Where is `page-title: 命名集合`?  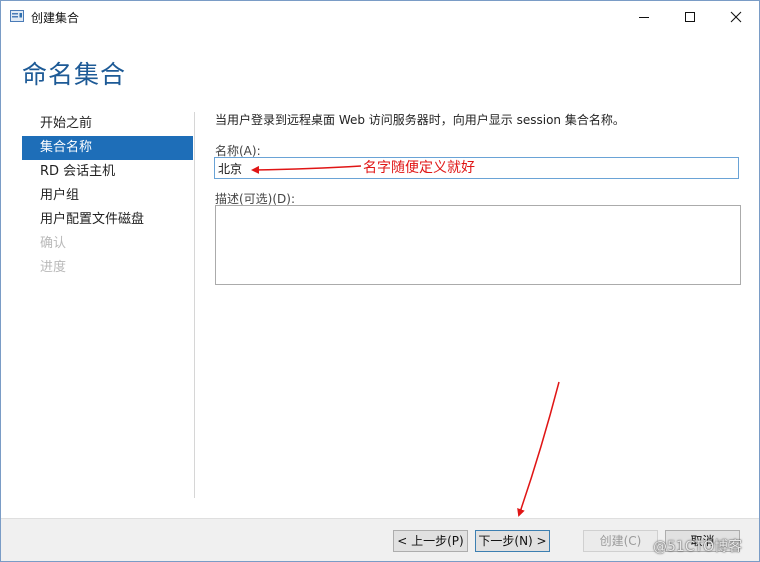 page-title: 命名集合 is located at coordinates (74, 74).